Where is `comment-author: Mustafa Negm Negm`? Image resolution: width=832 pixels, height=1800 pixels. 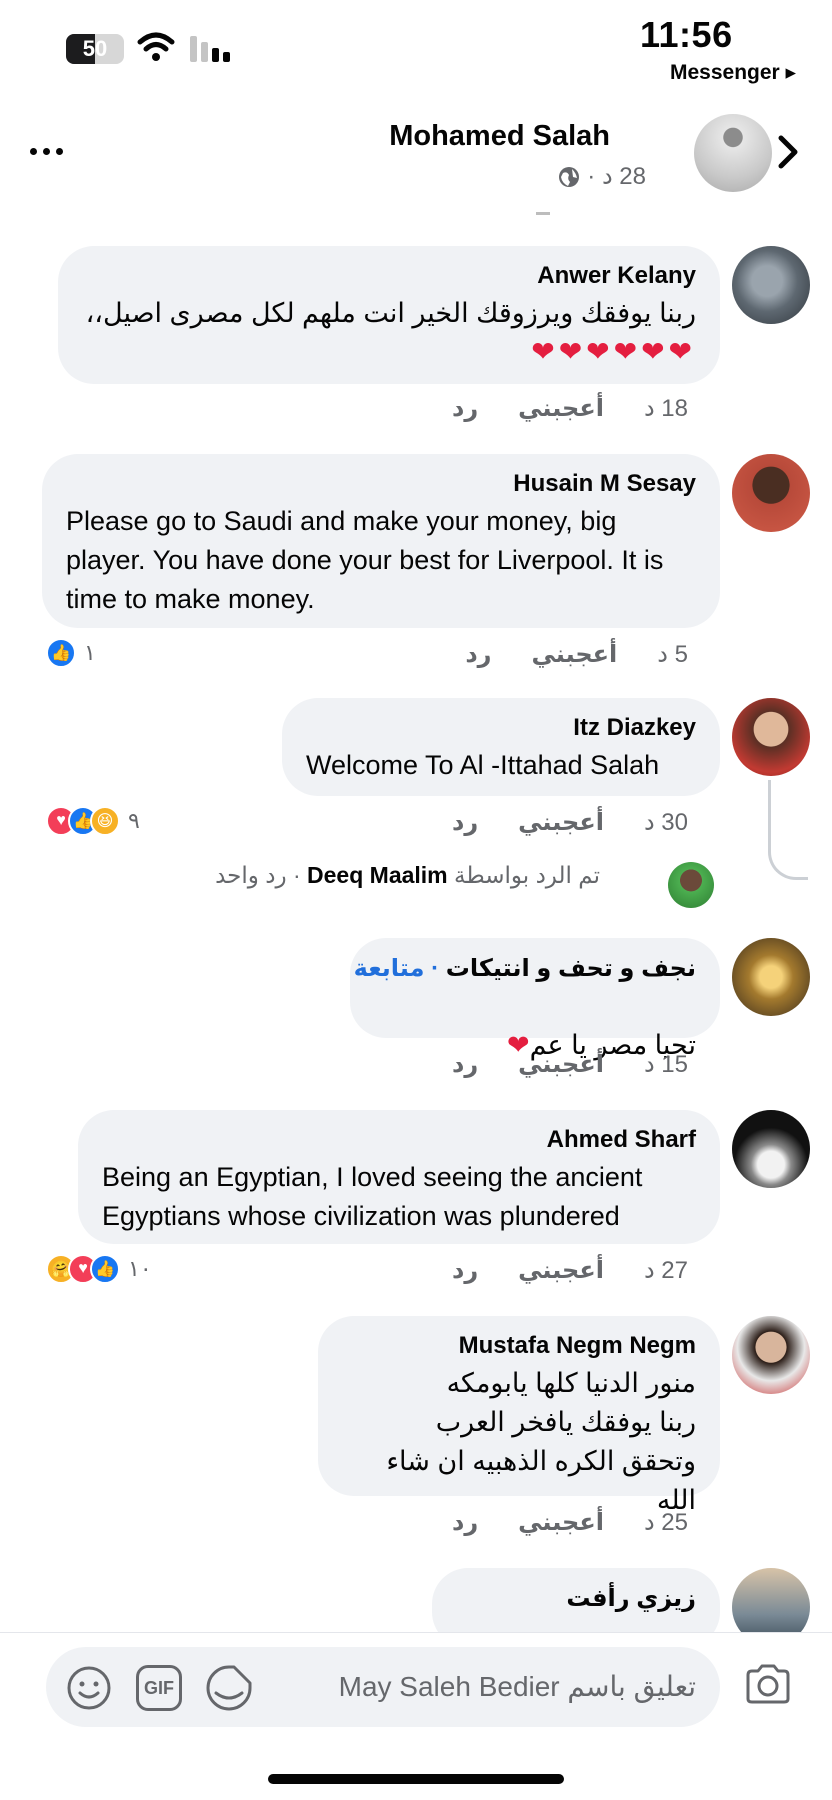 comment-author: Mustafa Negm Negm is located at coordinates (519, 1346).